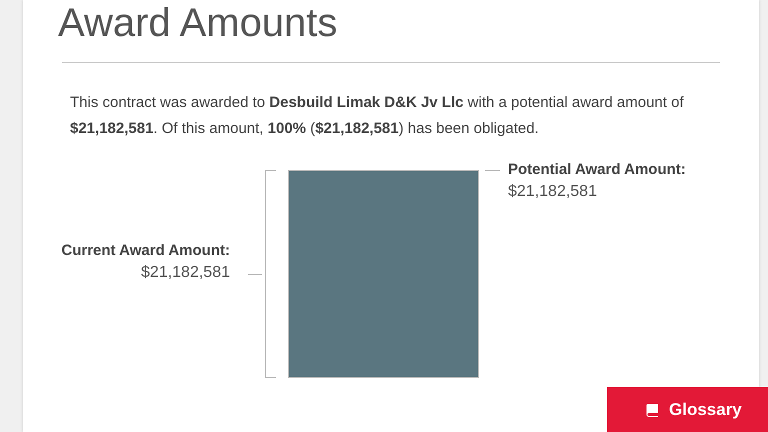 The width and height of the screenshot is (768, 432). What do you see at coordinates (553, 192) in the screenshot?
I see `potential-value: $21,182,581` at bounding box center [553, 192].